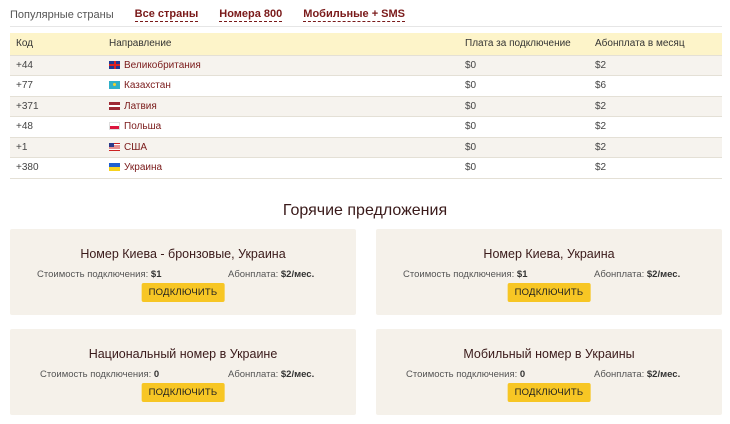  What do you see at coordinates (251, 15) in the screenshot?
I see `tab-toll-free-800: Номера 800` at bounding box center [251, 15].